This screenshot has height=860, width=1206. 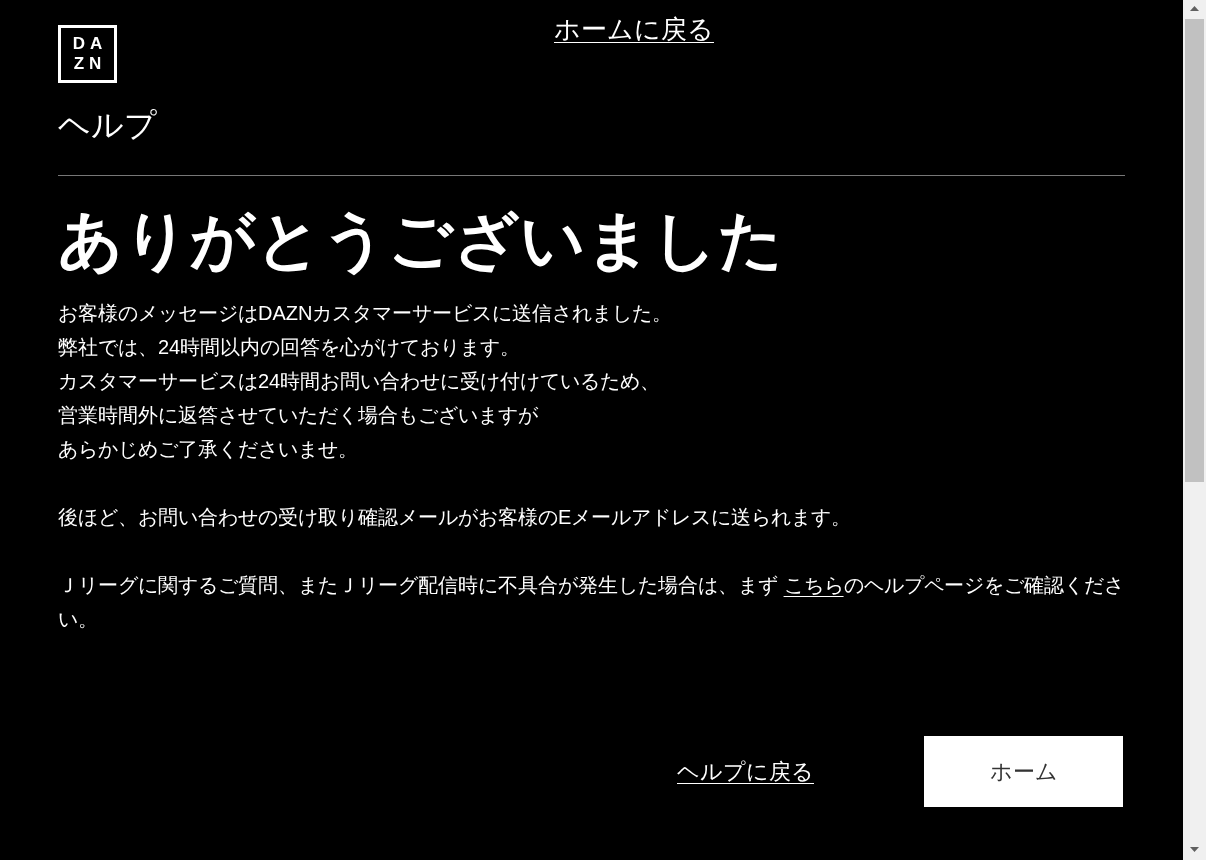 What do you see at coordinates (1023, 771) in the screenshot?
I see `home-button: ホーム` at bounding box center [1023, 771].